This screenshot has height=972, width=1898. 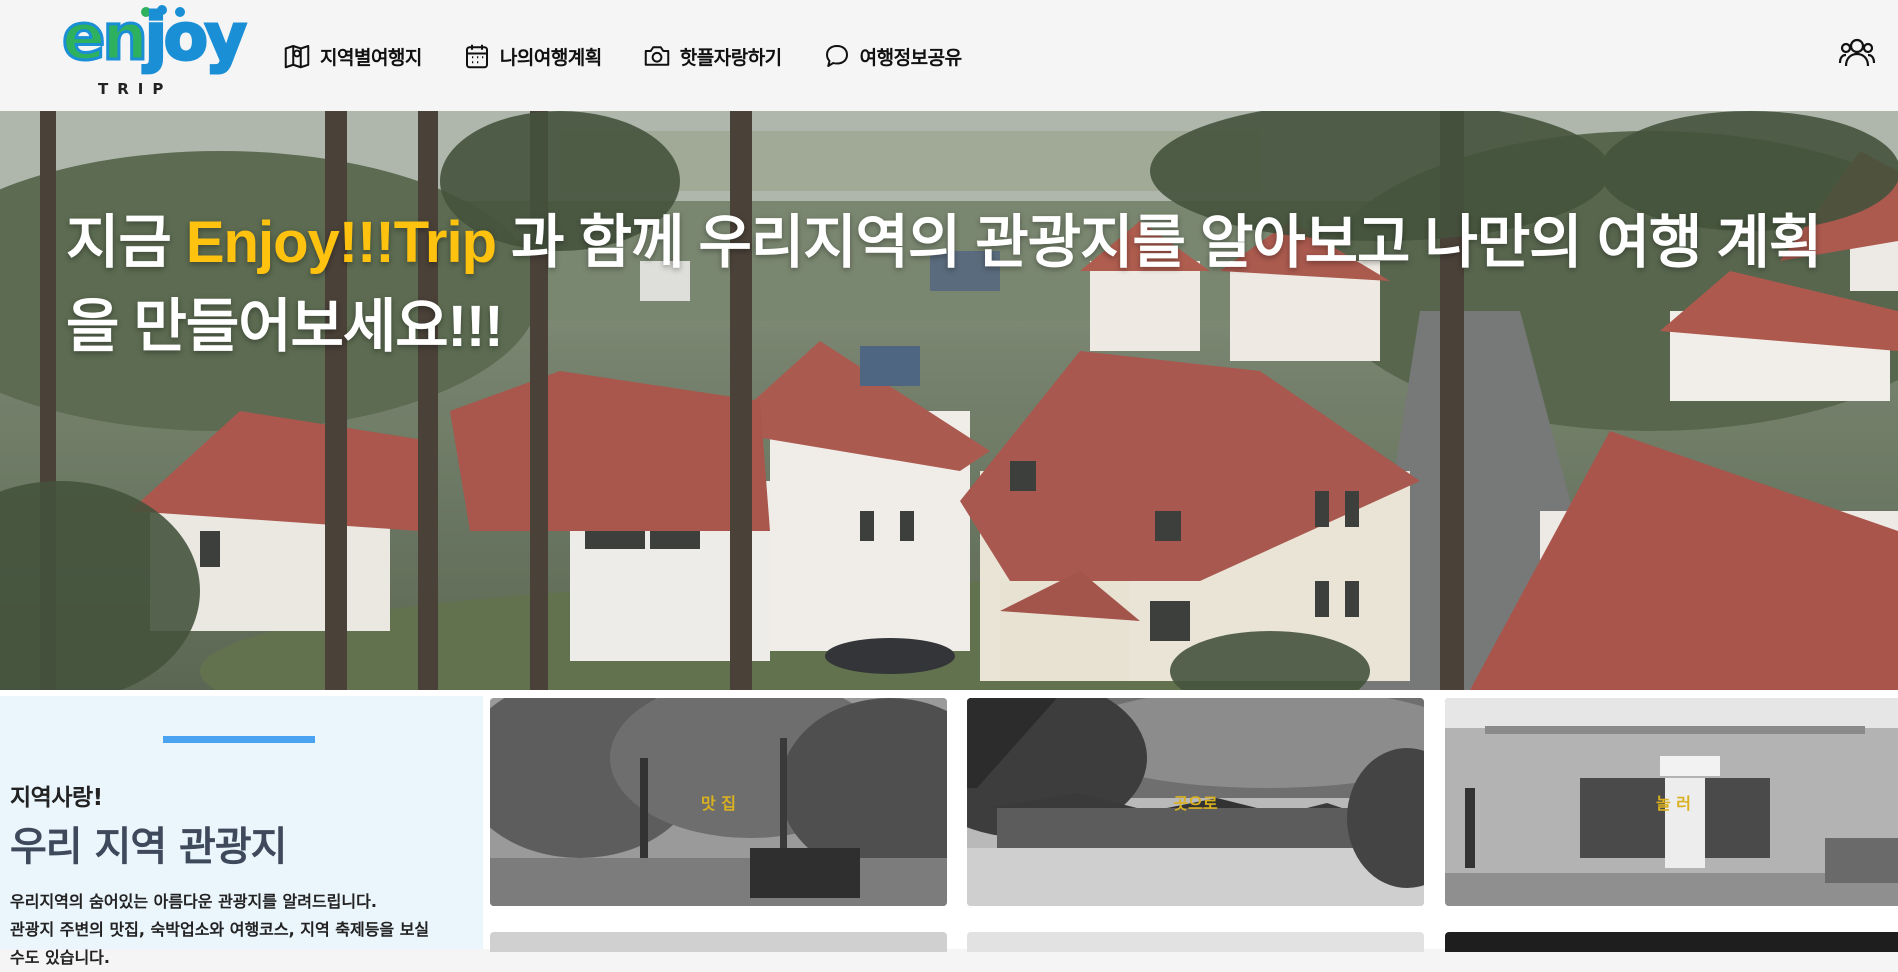 I want to click on nav-label: 나의여행계획, so click(x=550, y=57).